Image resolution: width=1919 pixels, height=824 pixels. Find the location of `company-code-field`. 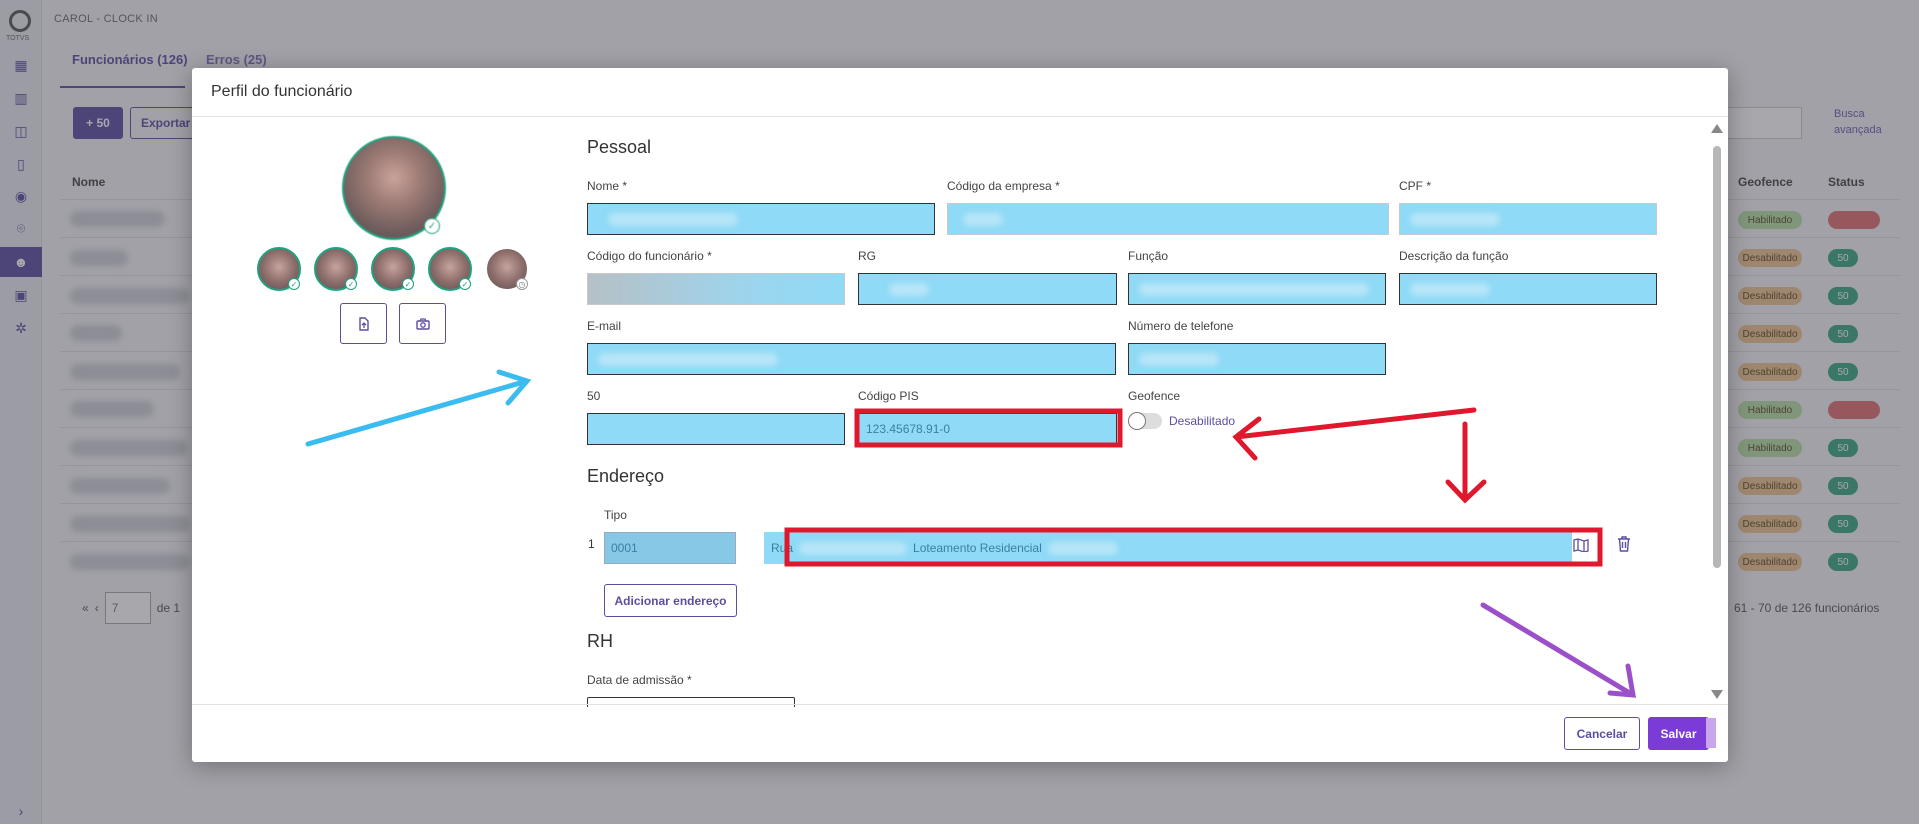

company-code-field is located at coordinates (1168, 219).